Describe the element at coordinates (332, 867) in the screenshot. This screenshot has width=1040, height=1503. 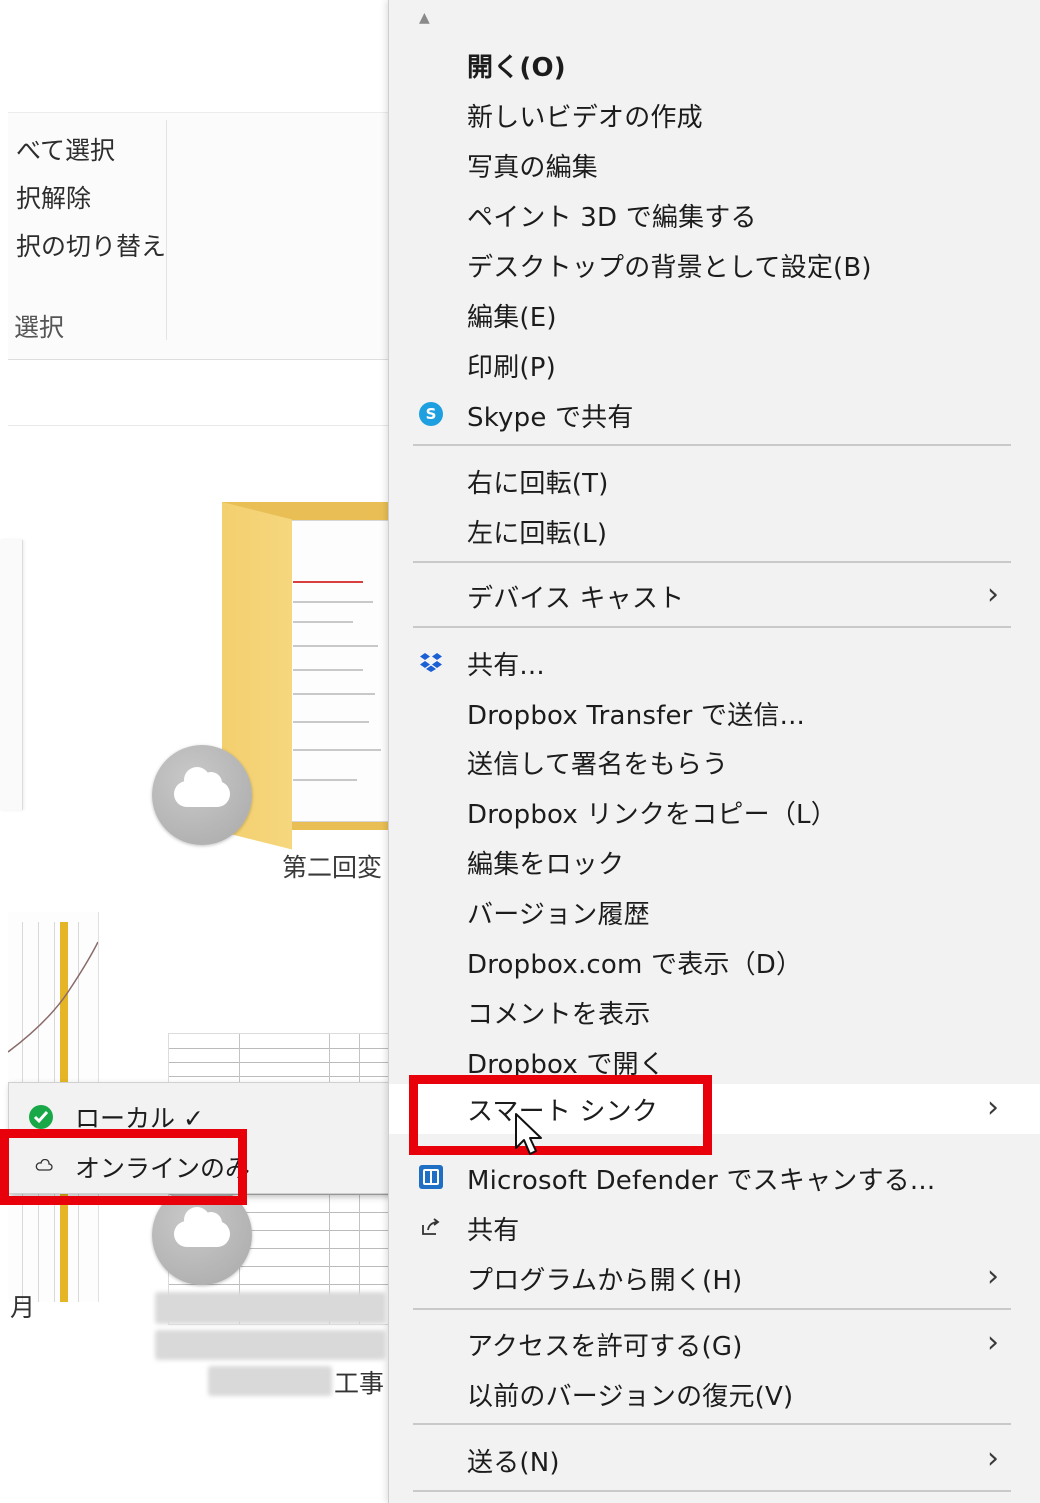
I see `folder-name-label: 第二回変` at that location.